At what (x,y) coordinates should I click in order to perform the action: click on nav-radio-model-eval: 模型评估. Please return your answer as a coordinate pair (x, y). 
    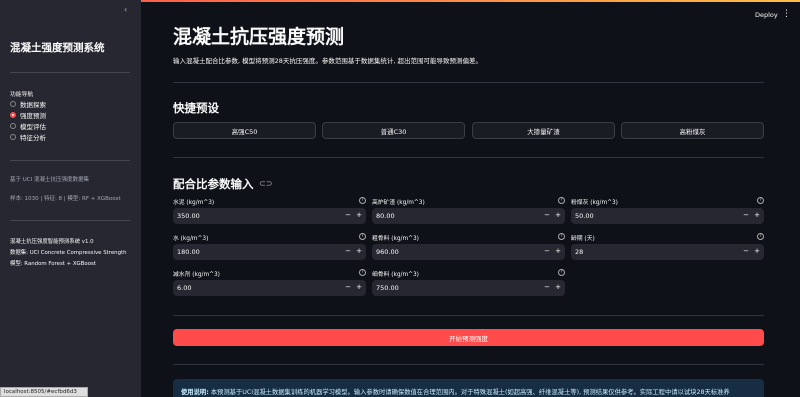
    Looking at the image, I should click on (28, 126).